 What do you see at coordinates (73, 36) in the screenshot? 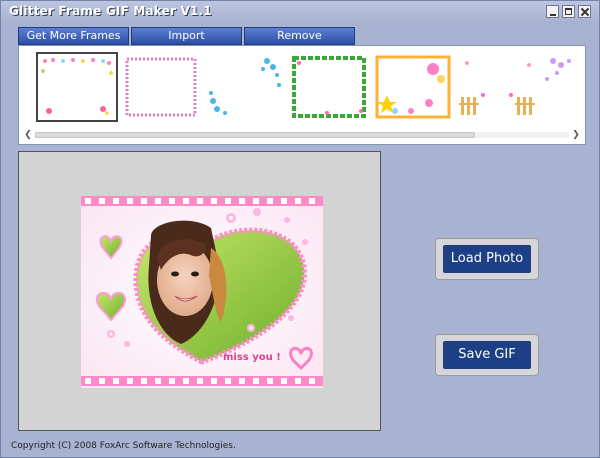
I see `get-more-frames-button: Get More Frames` at bounding box center [73, 36].